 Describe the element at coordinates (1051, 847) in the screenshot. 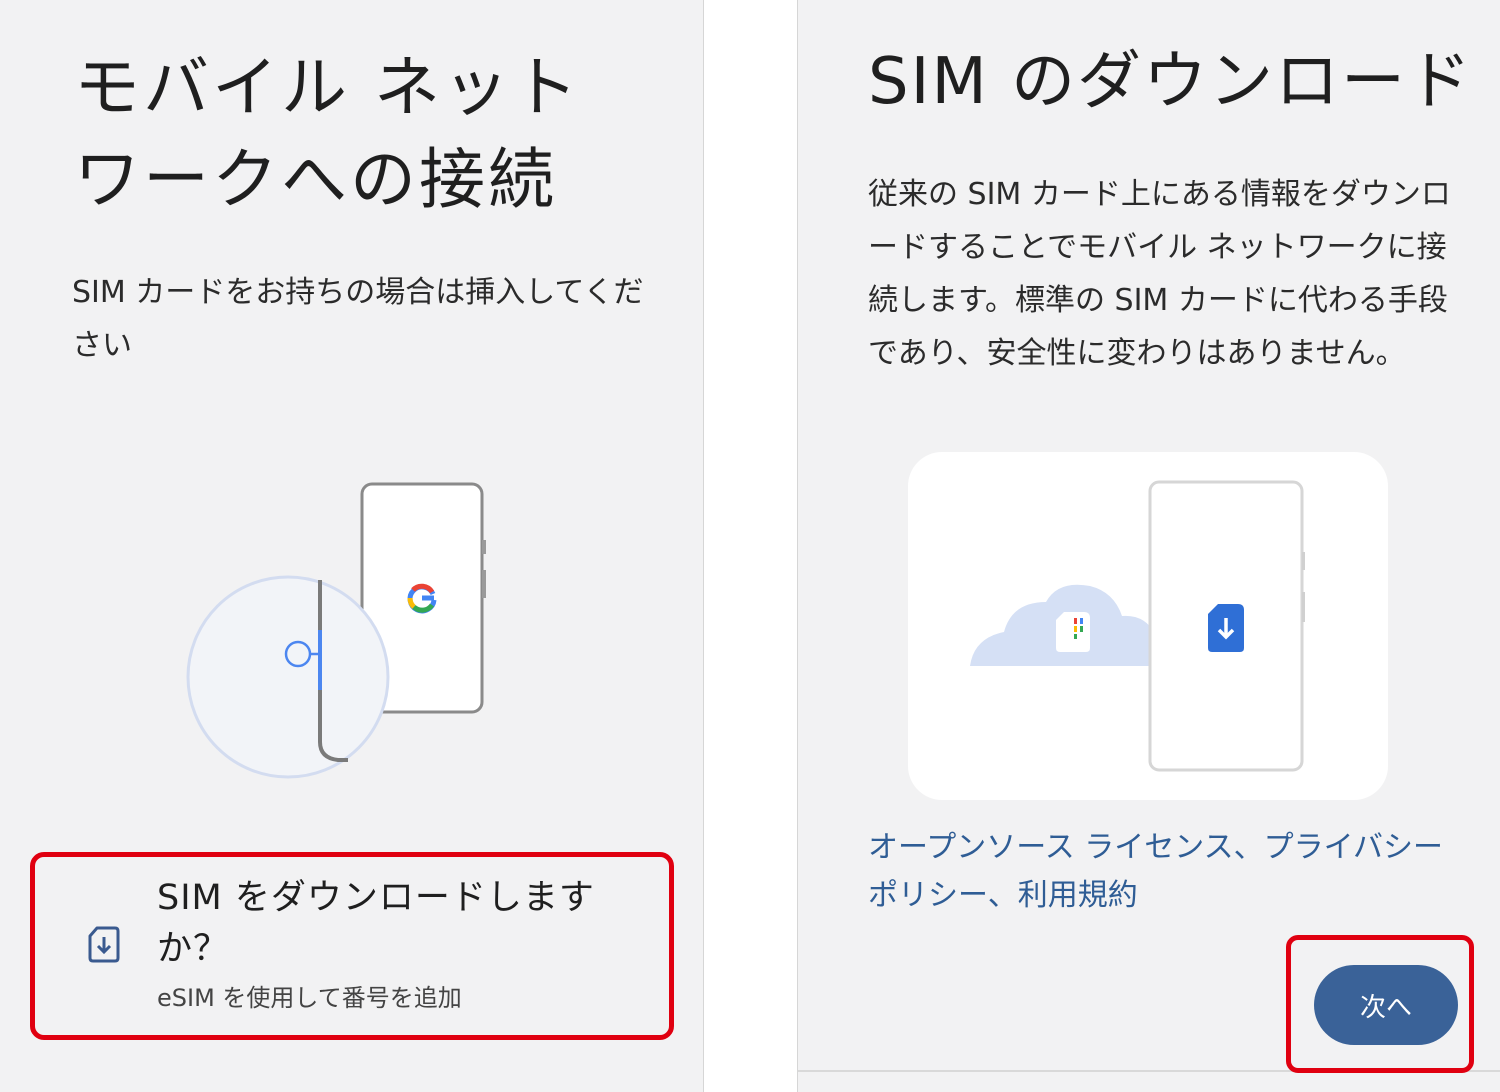

I see `open-source-license-link: オープンソース ライセンス` at that location.